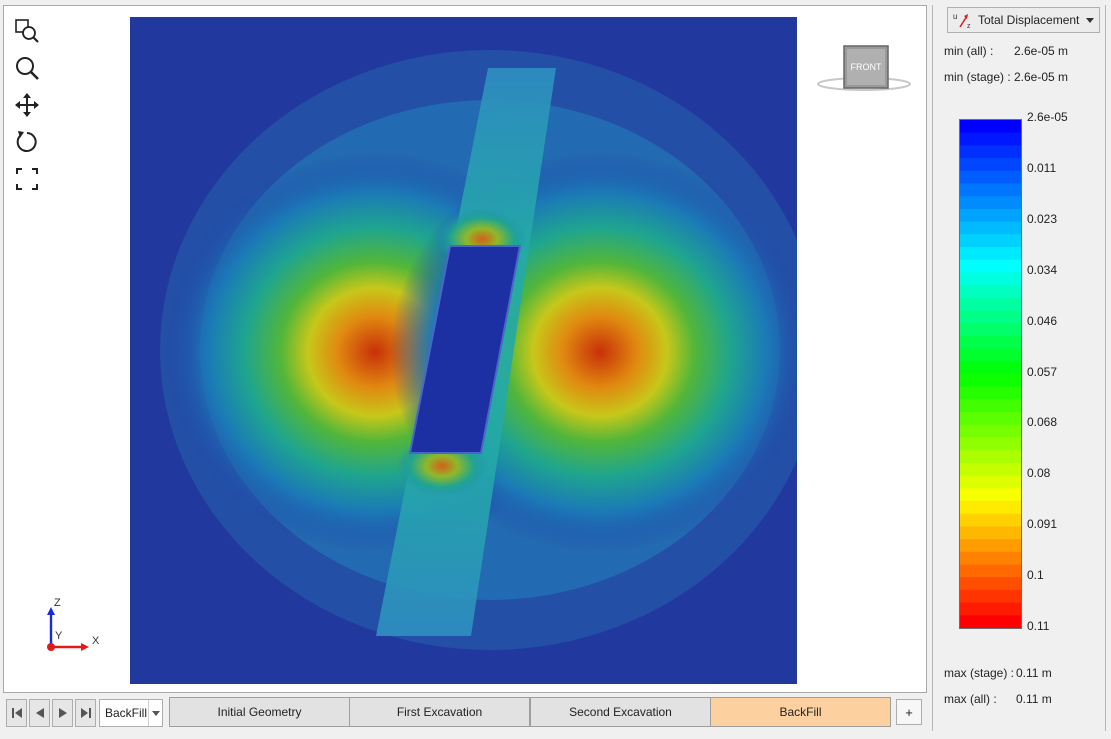  I want to click on tab-initial-geometry: Initial Geometry, so click(259, 712).